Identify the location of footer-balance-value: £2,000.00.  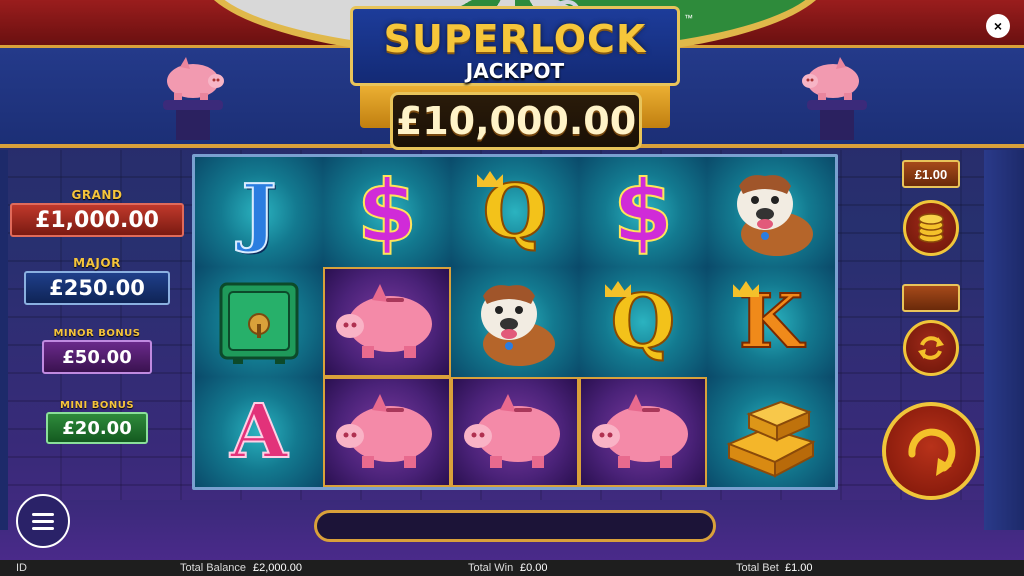
(277, 568).